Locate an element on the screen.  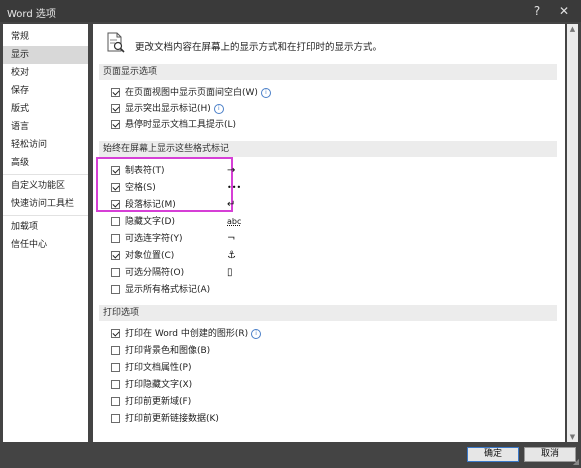
sidebar-item-layout: 版式 is located at coordinates (45, 109).